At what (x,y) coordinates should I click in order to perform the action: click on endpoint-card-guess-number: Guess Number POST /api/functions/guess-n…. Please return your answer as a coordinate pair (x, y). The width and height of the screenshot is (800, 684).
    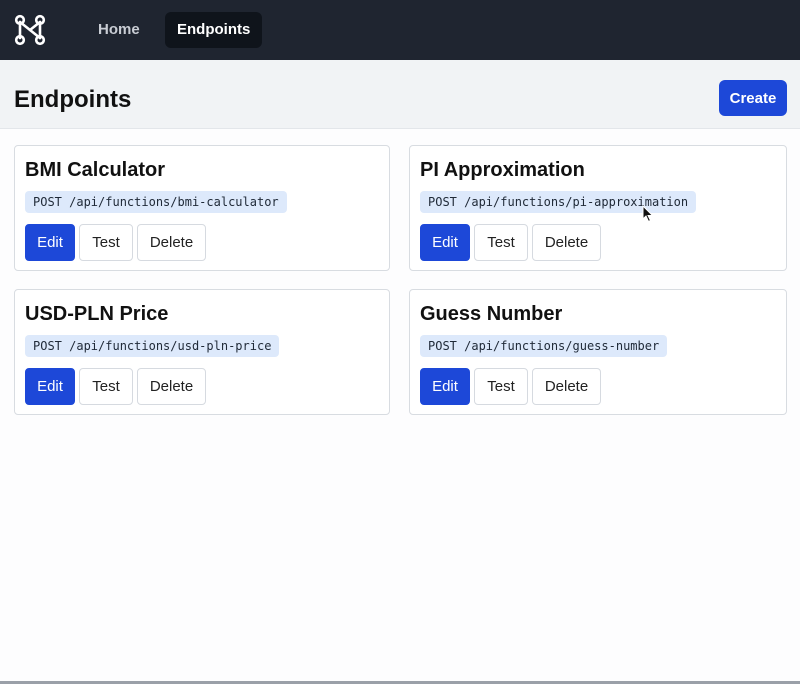
    Looking at the image, I should click on (598, 352).